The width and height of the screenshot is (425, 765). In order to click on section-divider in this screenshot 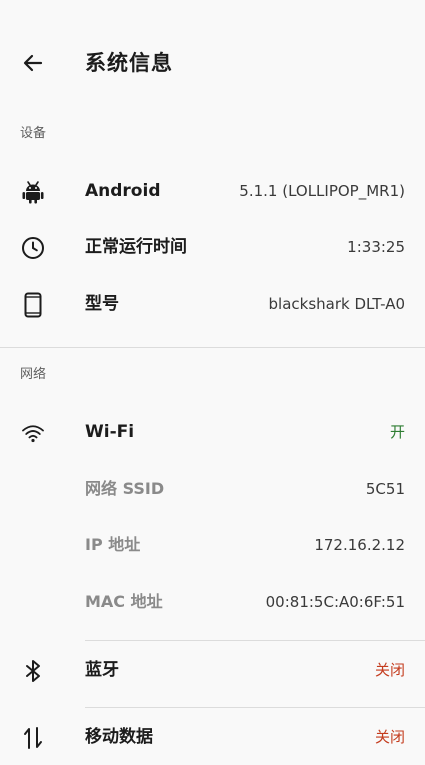, I will do `click(212, 347)`.